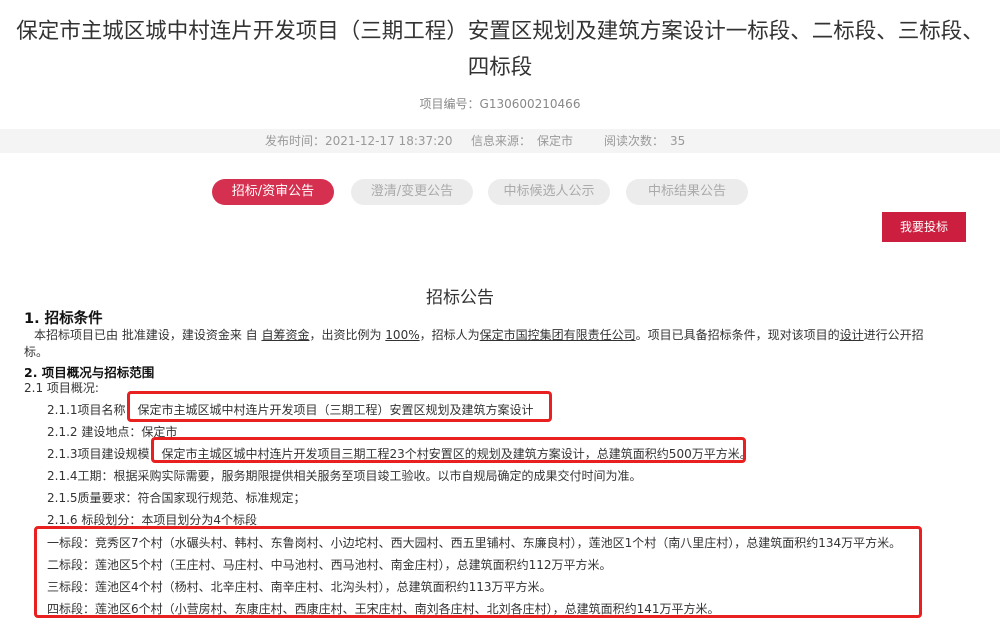 This screenshot has height=620, width=1000. I want to click on tab-clarification: 澄清/变更公告, so click(412, 192).